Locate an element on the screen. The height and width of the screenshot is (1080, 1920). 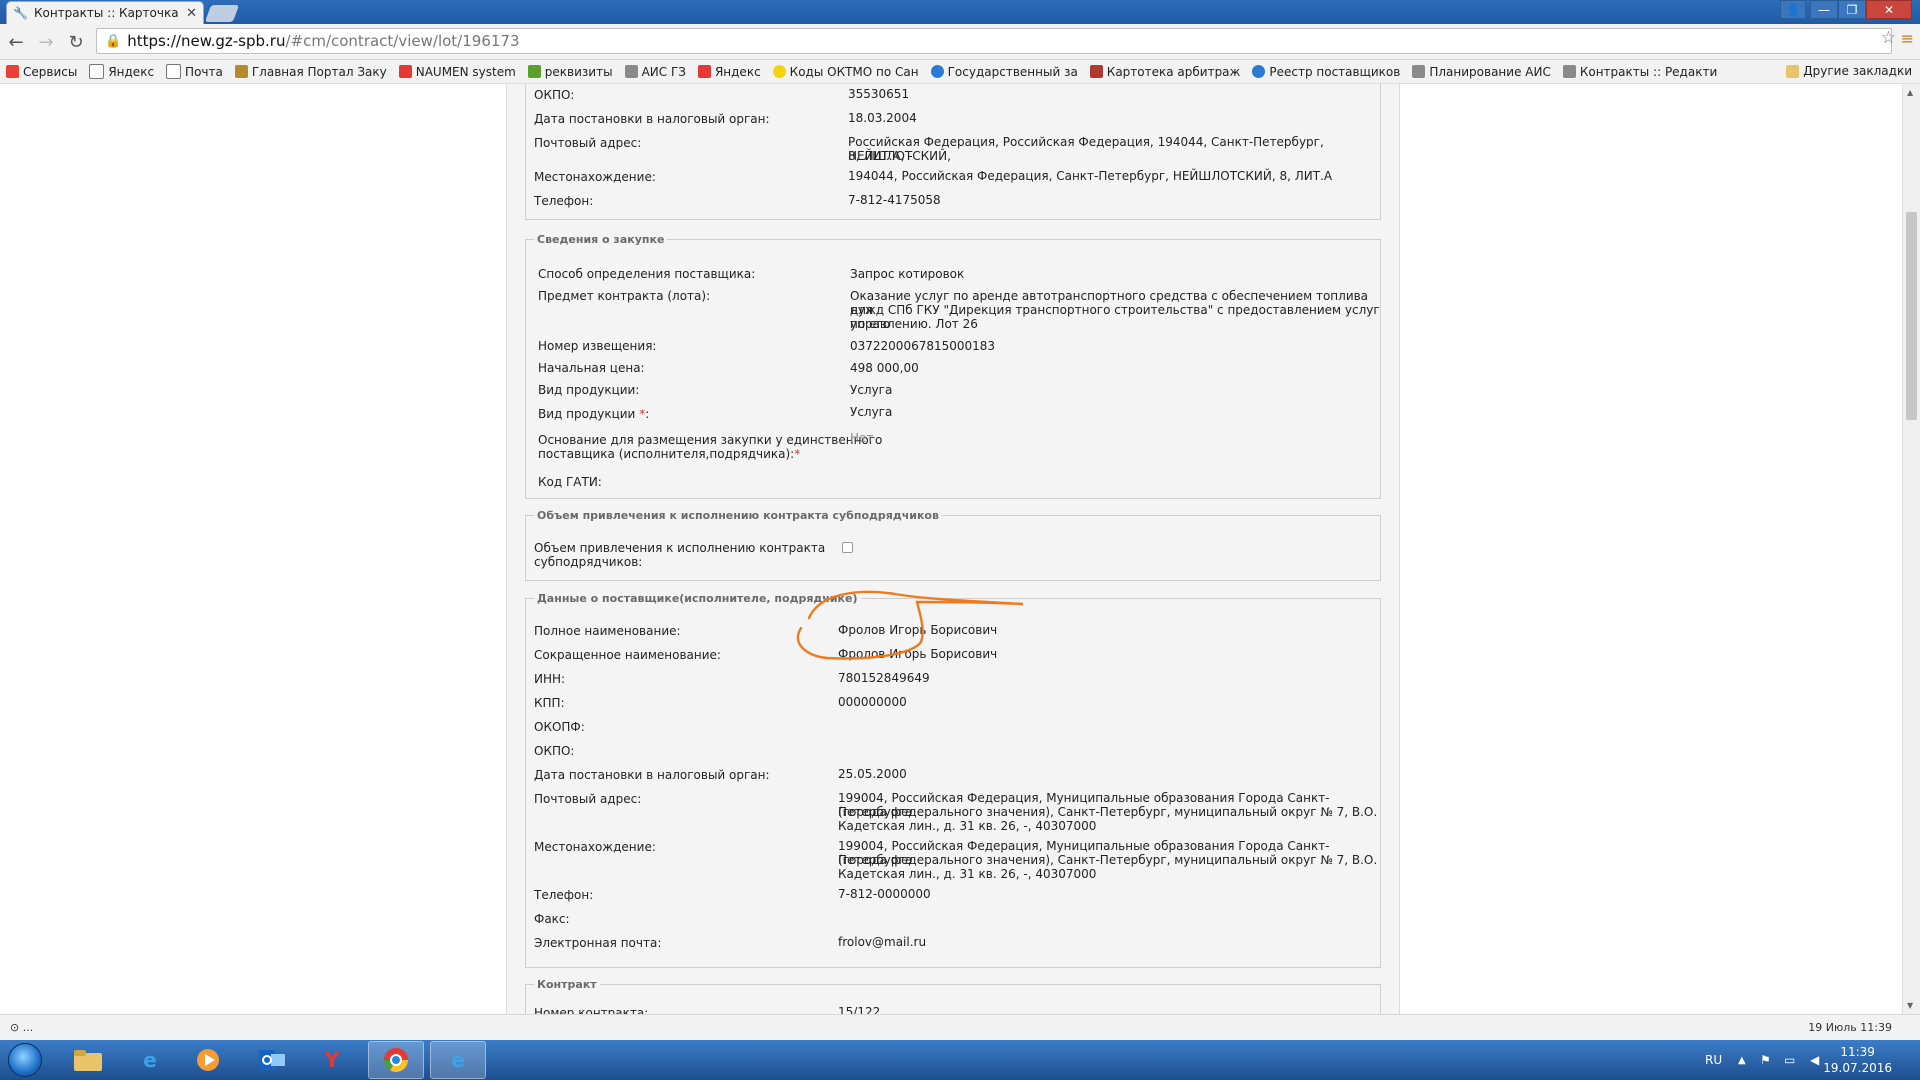
single-supplier-value: Нет is located at coordinates (862, 438).